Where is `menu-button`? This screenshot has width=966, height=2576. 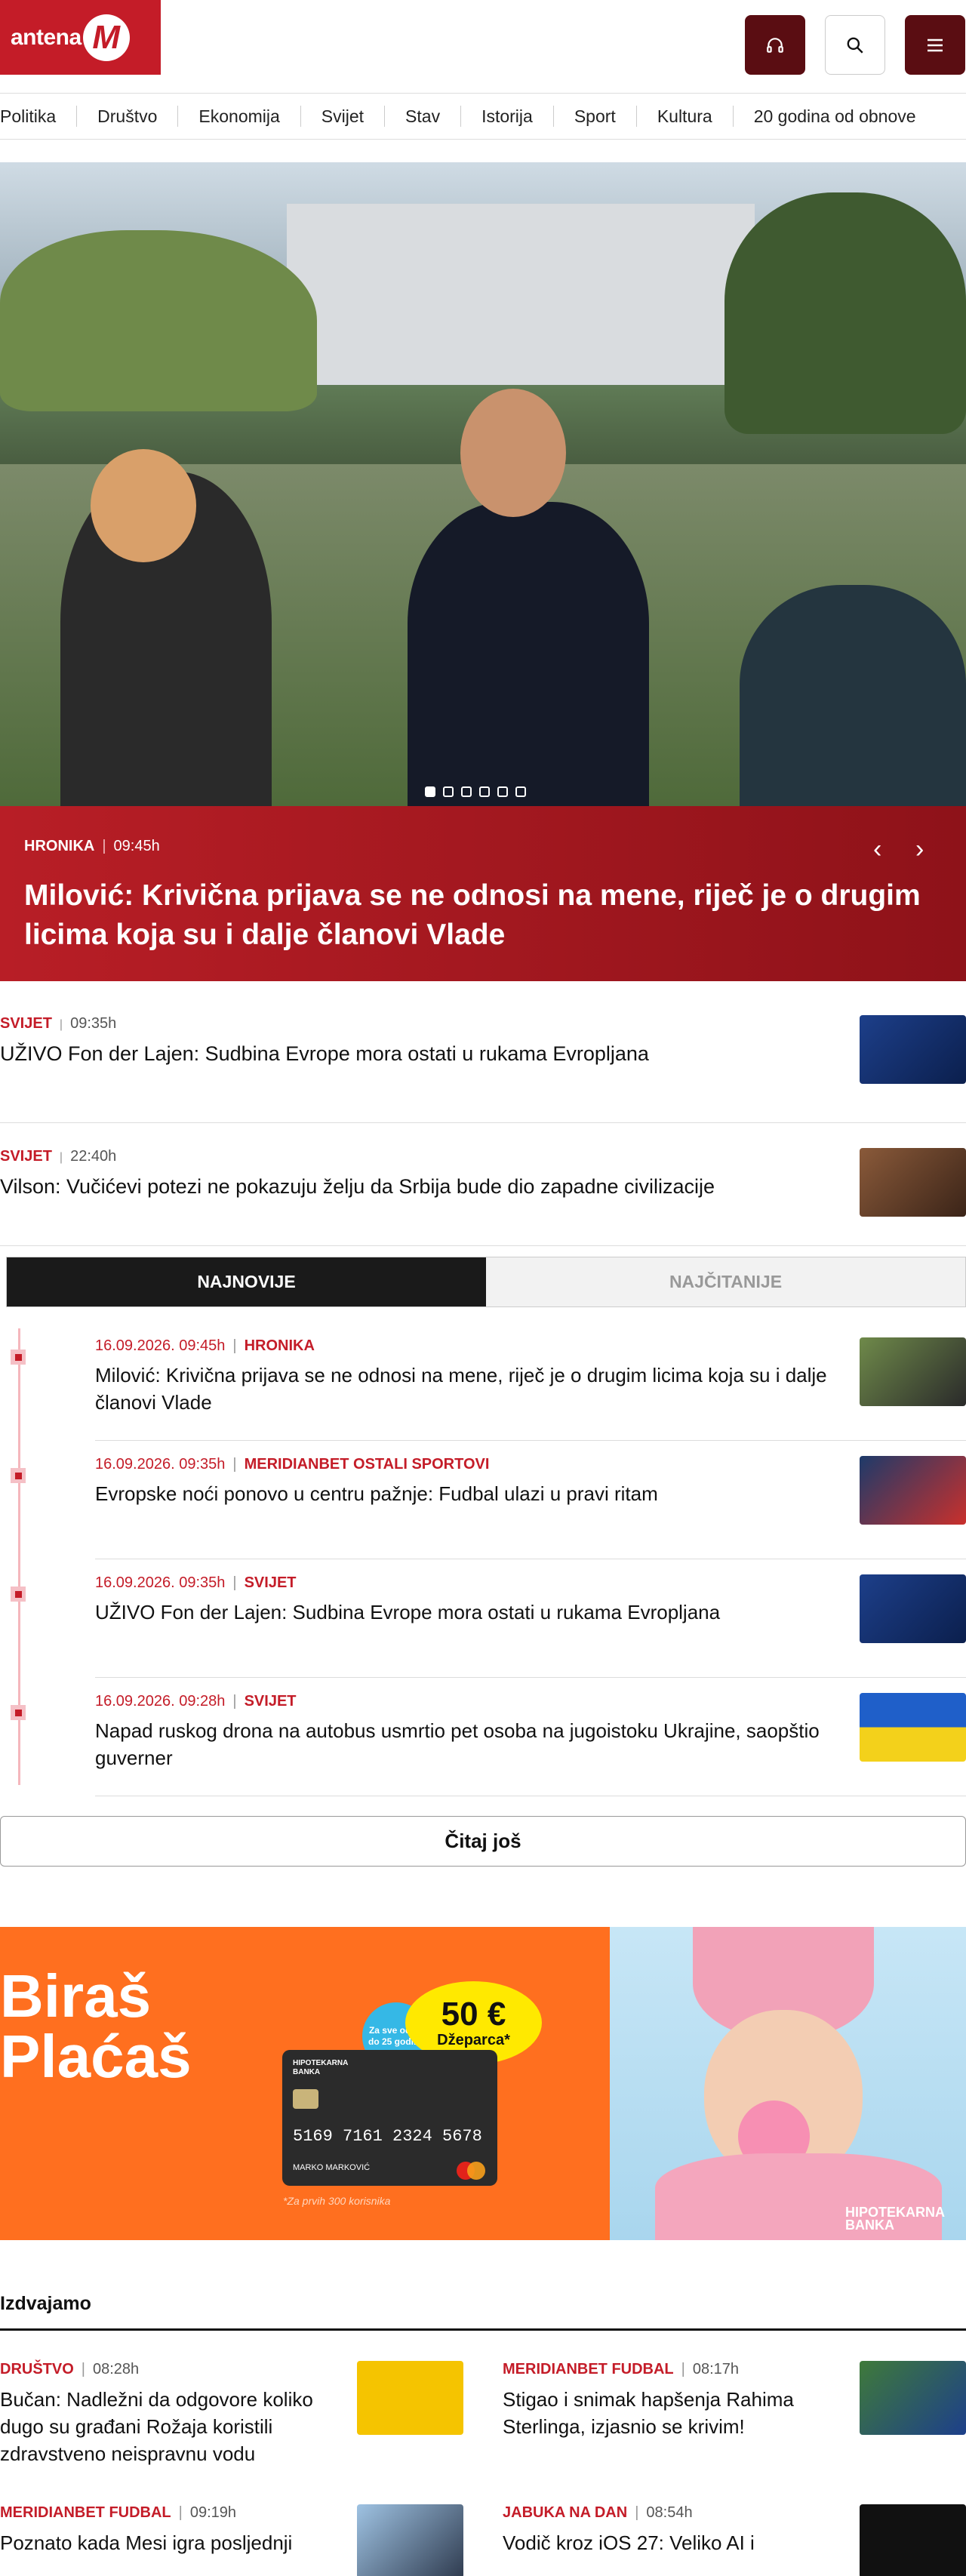 menu-button is located at coordinates (935, 45).